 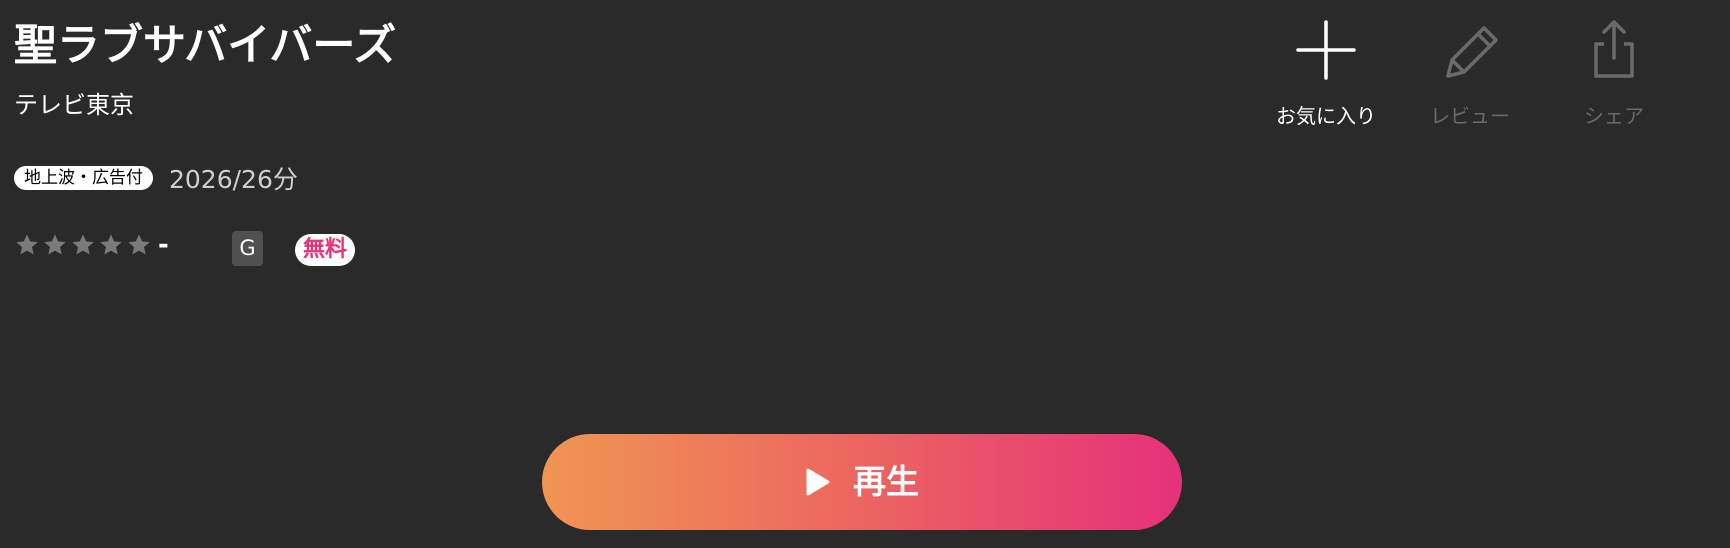 I want to click on play-button: 再生, so click(x=862, y=482).